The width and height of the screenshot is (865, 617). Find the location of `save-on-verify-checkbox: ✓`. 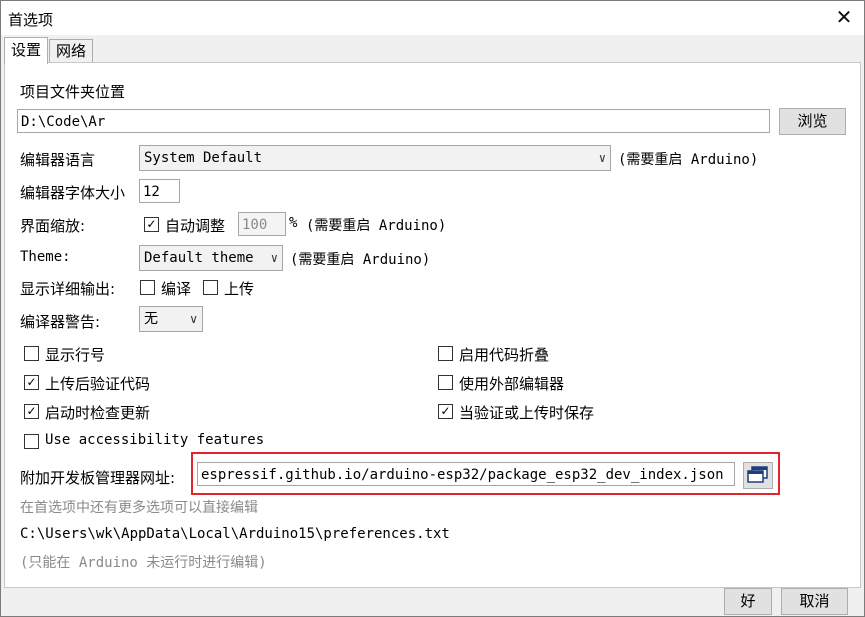

save-on-verify-checkbox: ✓ is located at coordinates (445, 411).